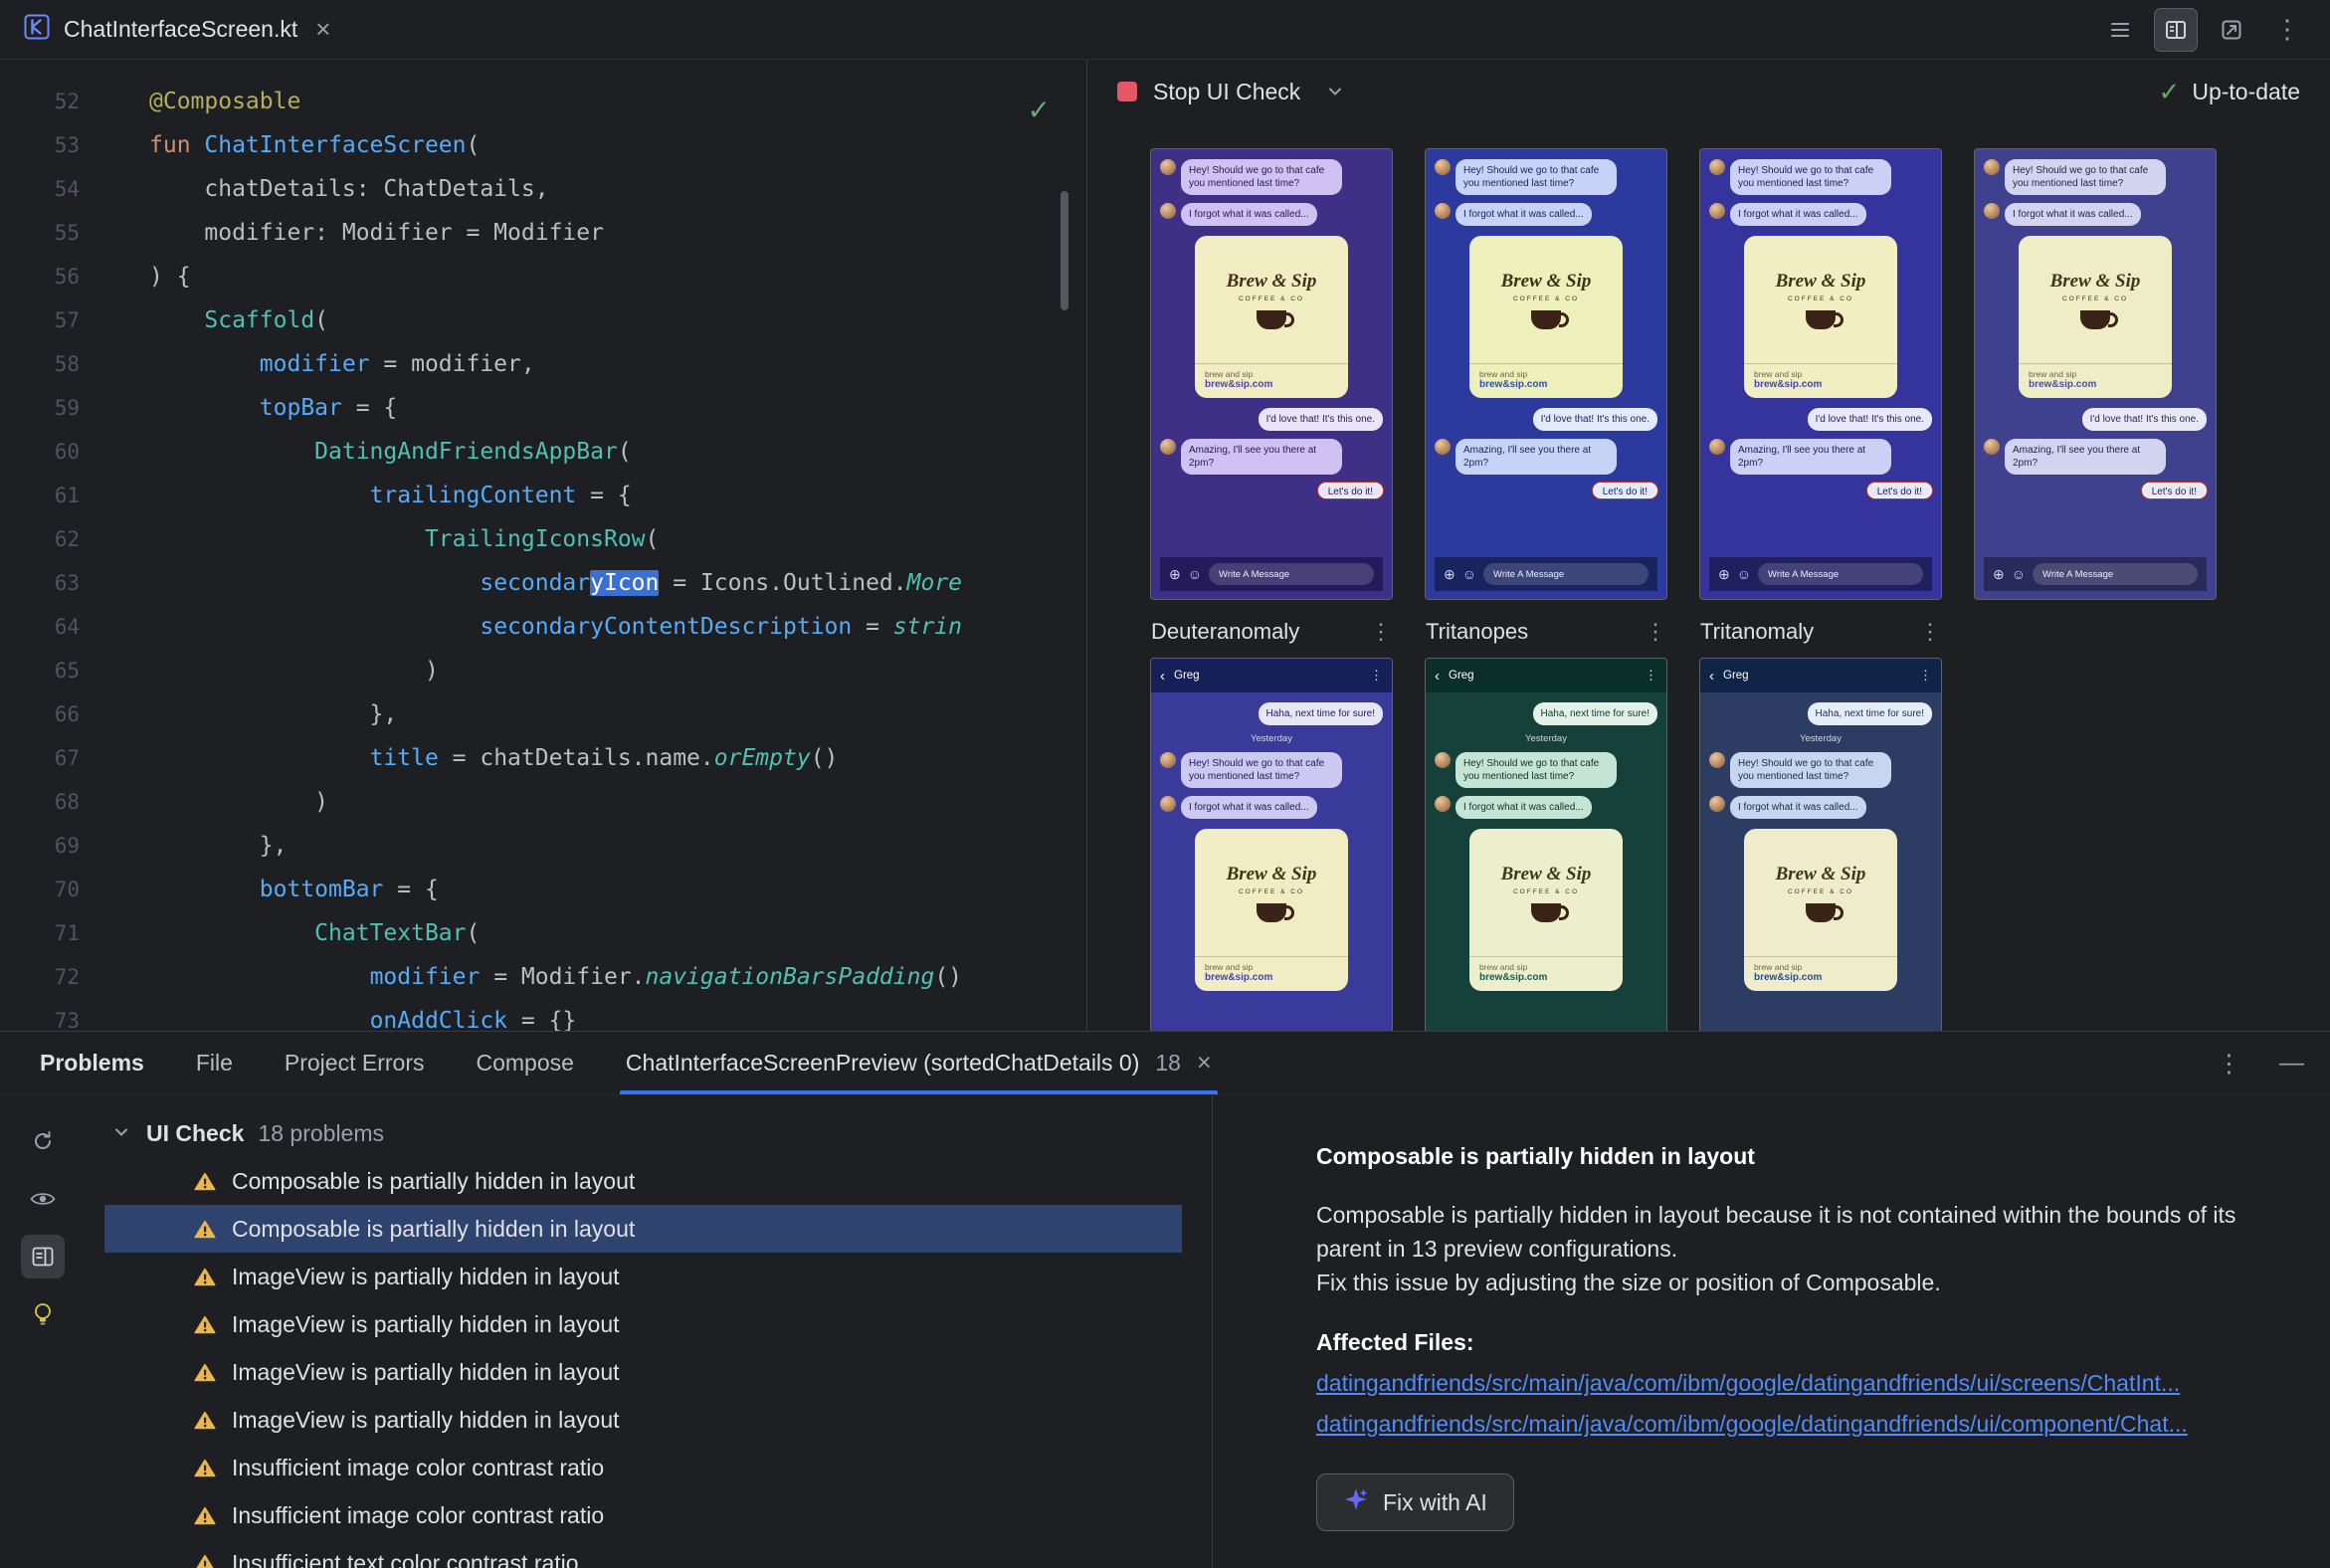 The height and width of the screenshot is (1568, 2330). What do you see at coordinates (2144, 419) in the screenshot?
I see `chat-bubble: I'd love that! It's this one.` at bounding box center [2144, 419].